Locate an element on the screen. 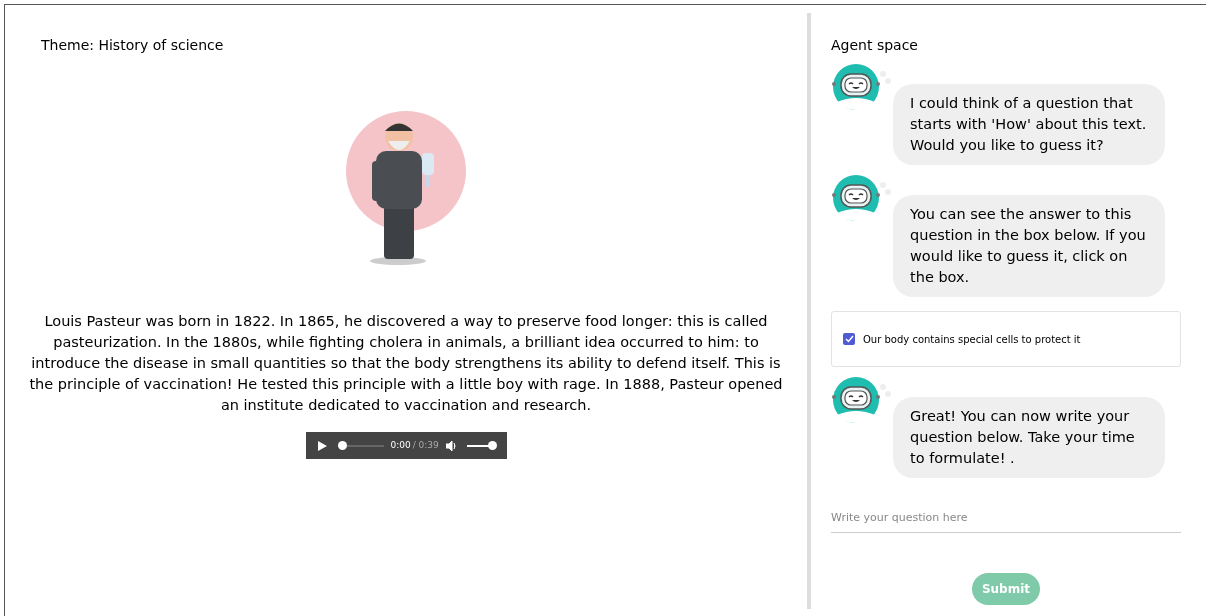 The image size is (1206, 616). answer-card: Our body contains special cells to protect it is located at coordinates (1006, 339).